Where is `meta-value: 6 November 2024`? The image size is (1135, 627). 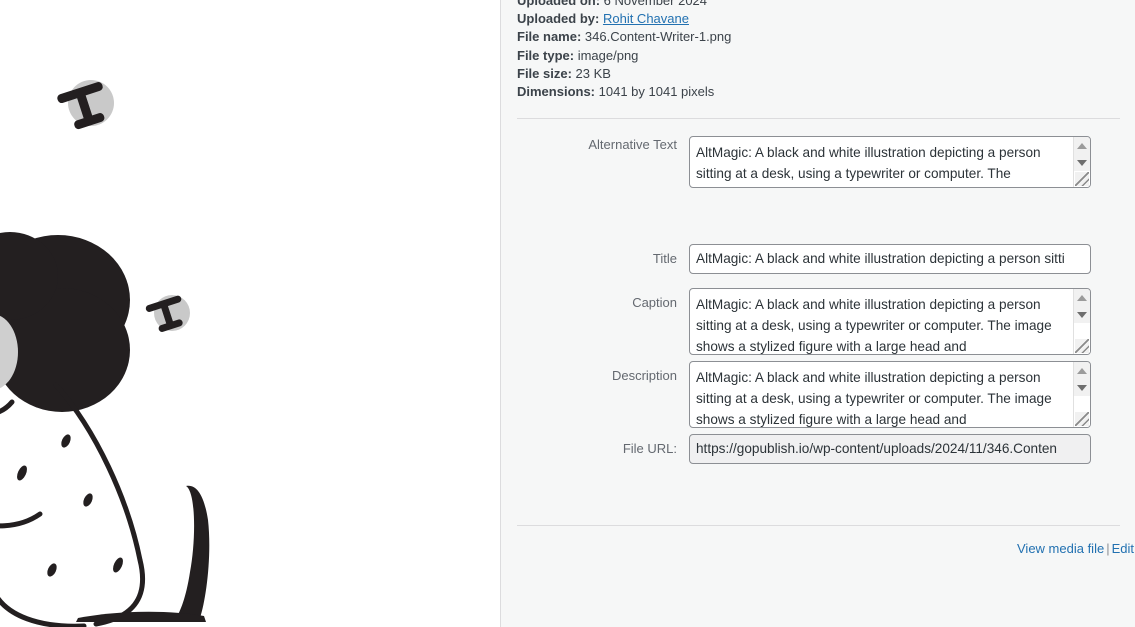
meta-value: 6 November 2024 is located at coordinates (655, 4).